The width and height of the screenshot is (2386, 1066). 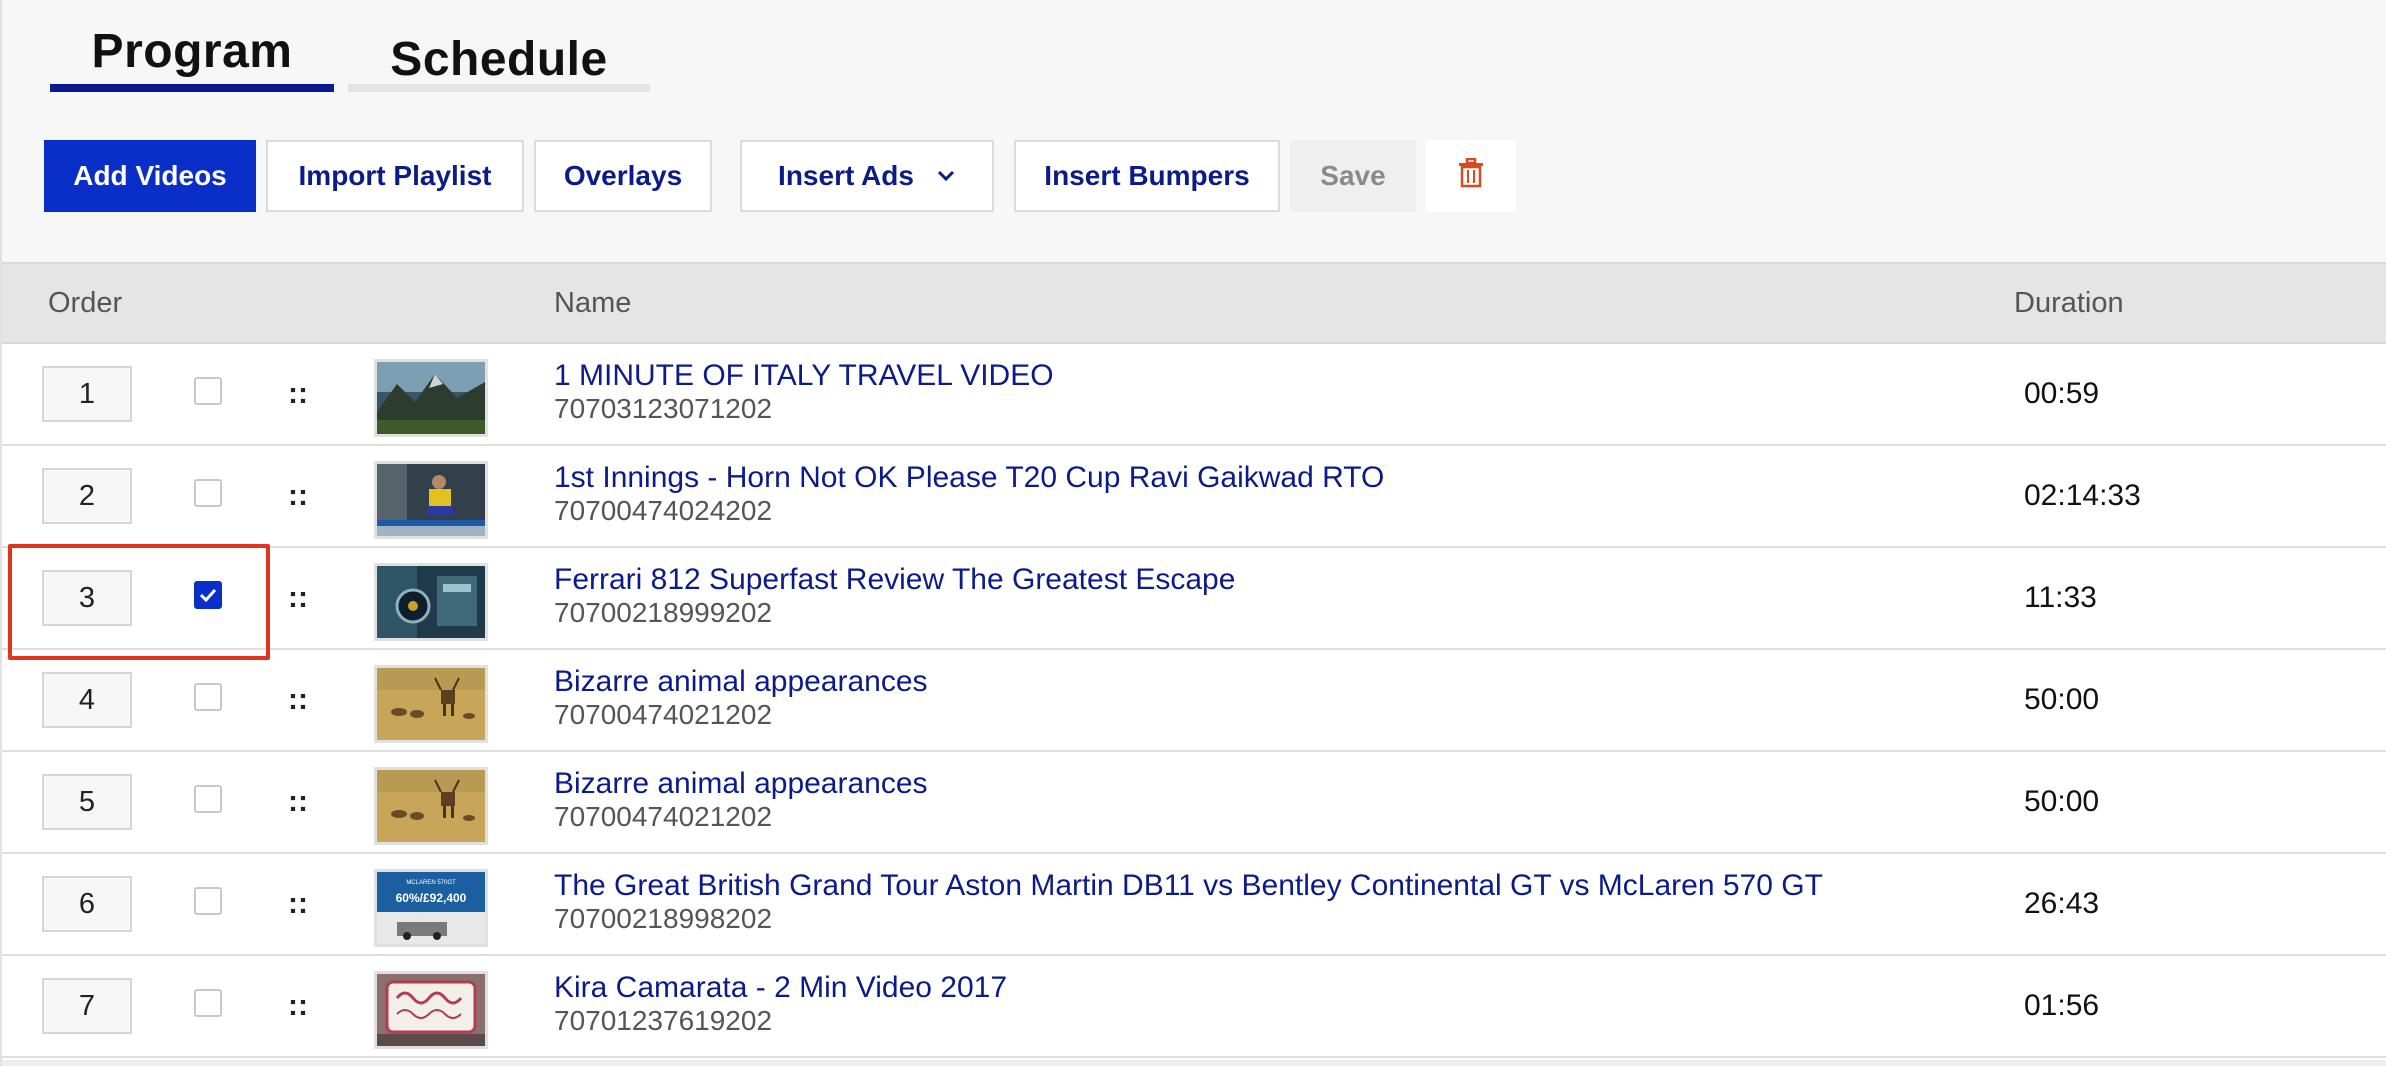 I want to click on table-bottom-edge, so click(x=1194, y=1063).